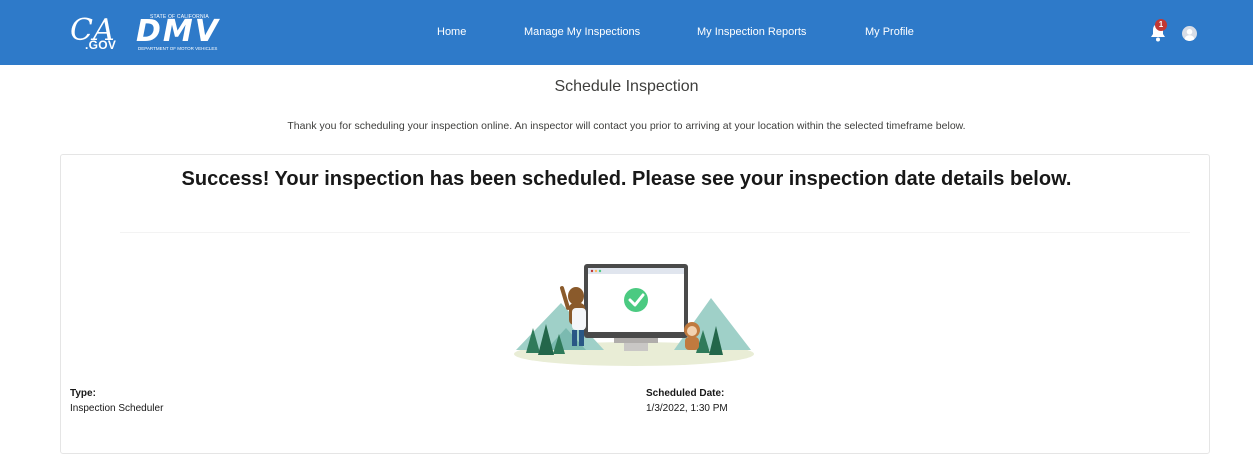 This screenshot has height=454, width=1253. I want to click on user-avatar-icon, so click(1189, 33).